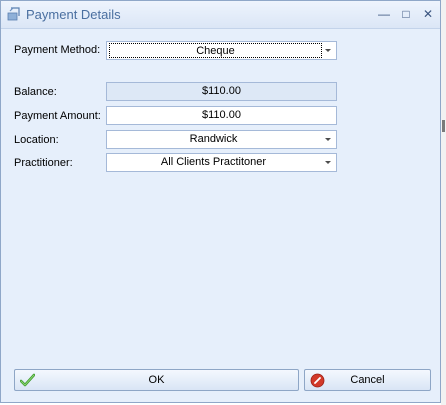 This screenshot has width=446, height=405. Describe the element at coordinates (213, 162) in the screenshot. I see `practitioner-value: All Clients Practitoner` at that location.